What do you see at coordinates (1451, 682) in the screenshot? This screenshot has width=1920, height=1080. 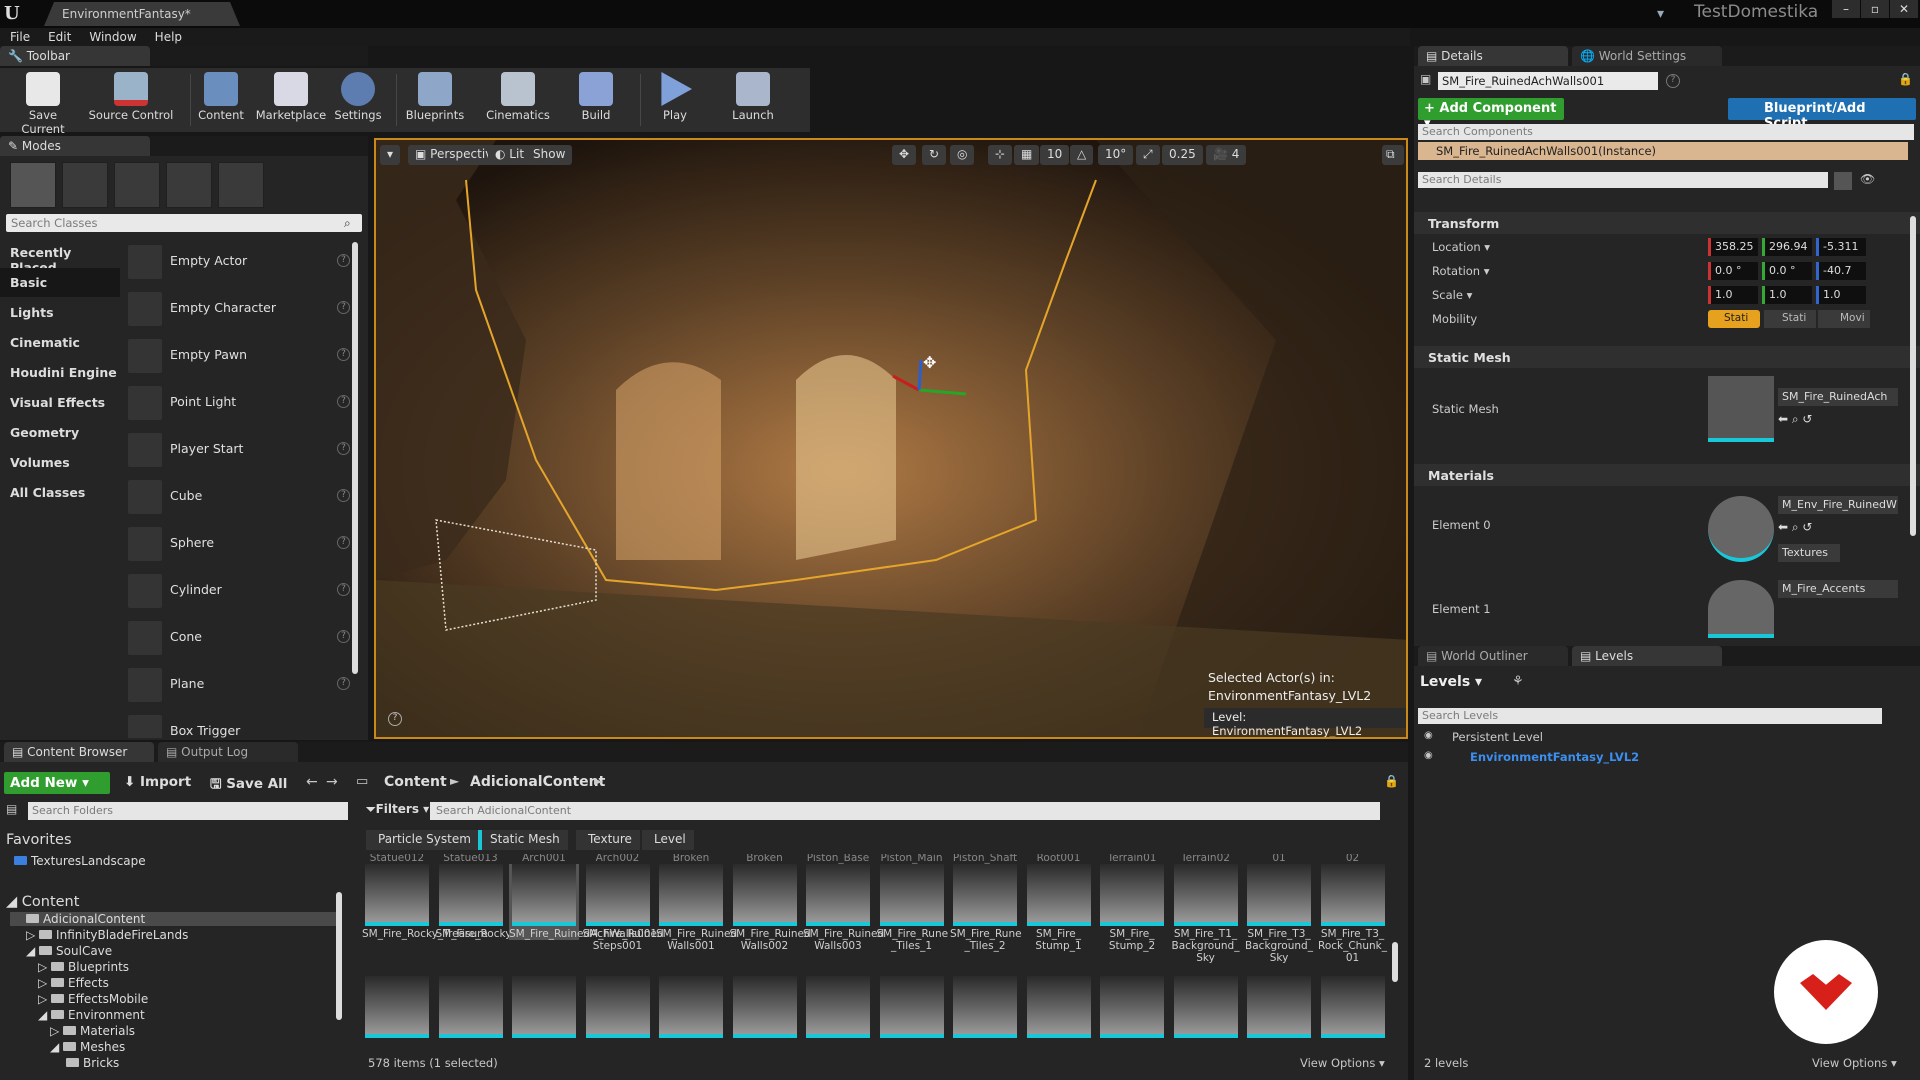 I see `levels-dropdown: Levels ▾` at bounding box center [1451, 682].